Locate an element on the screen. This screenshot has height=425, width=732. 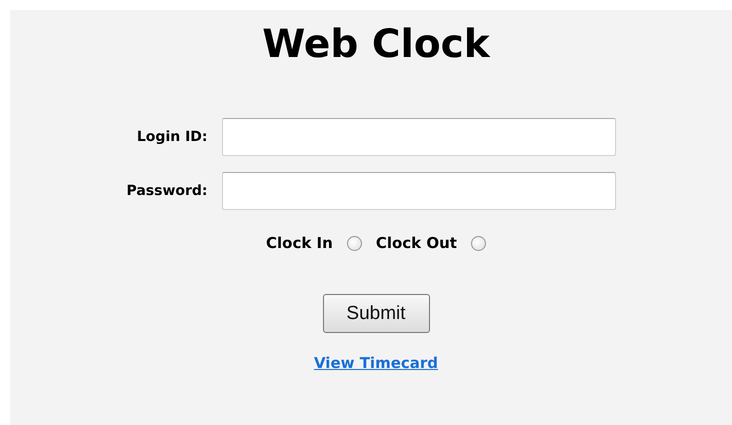
field-label: Login ID: is located at coordinates (172, 137).